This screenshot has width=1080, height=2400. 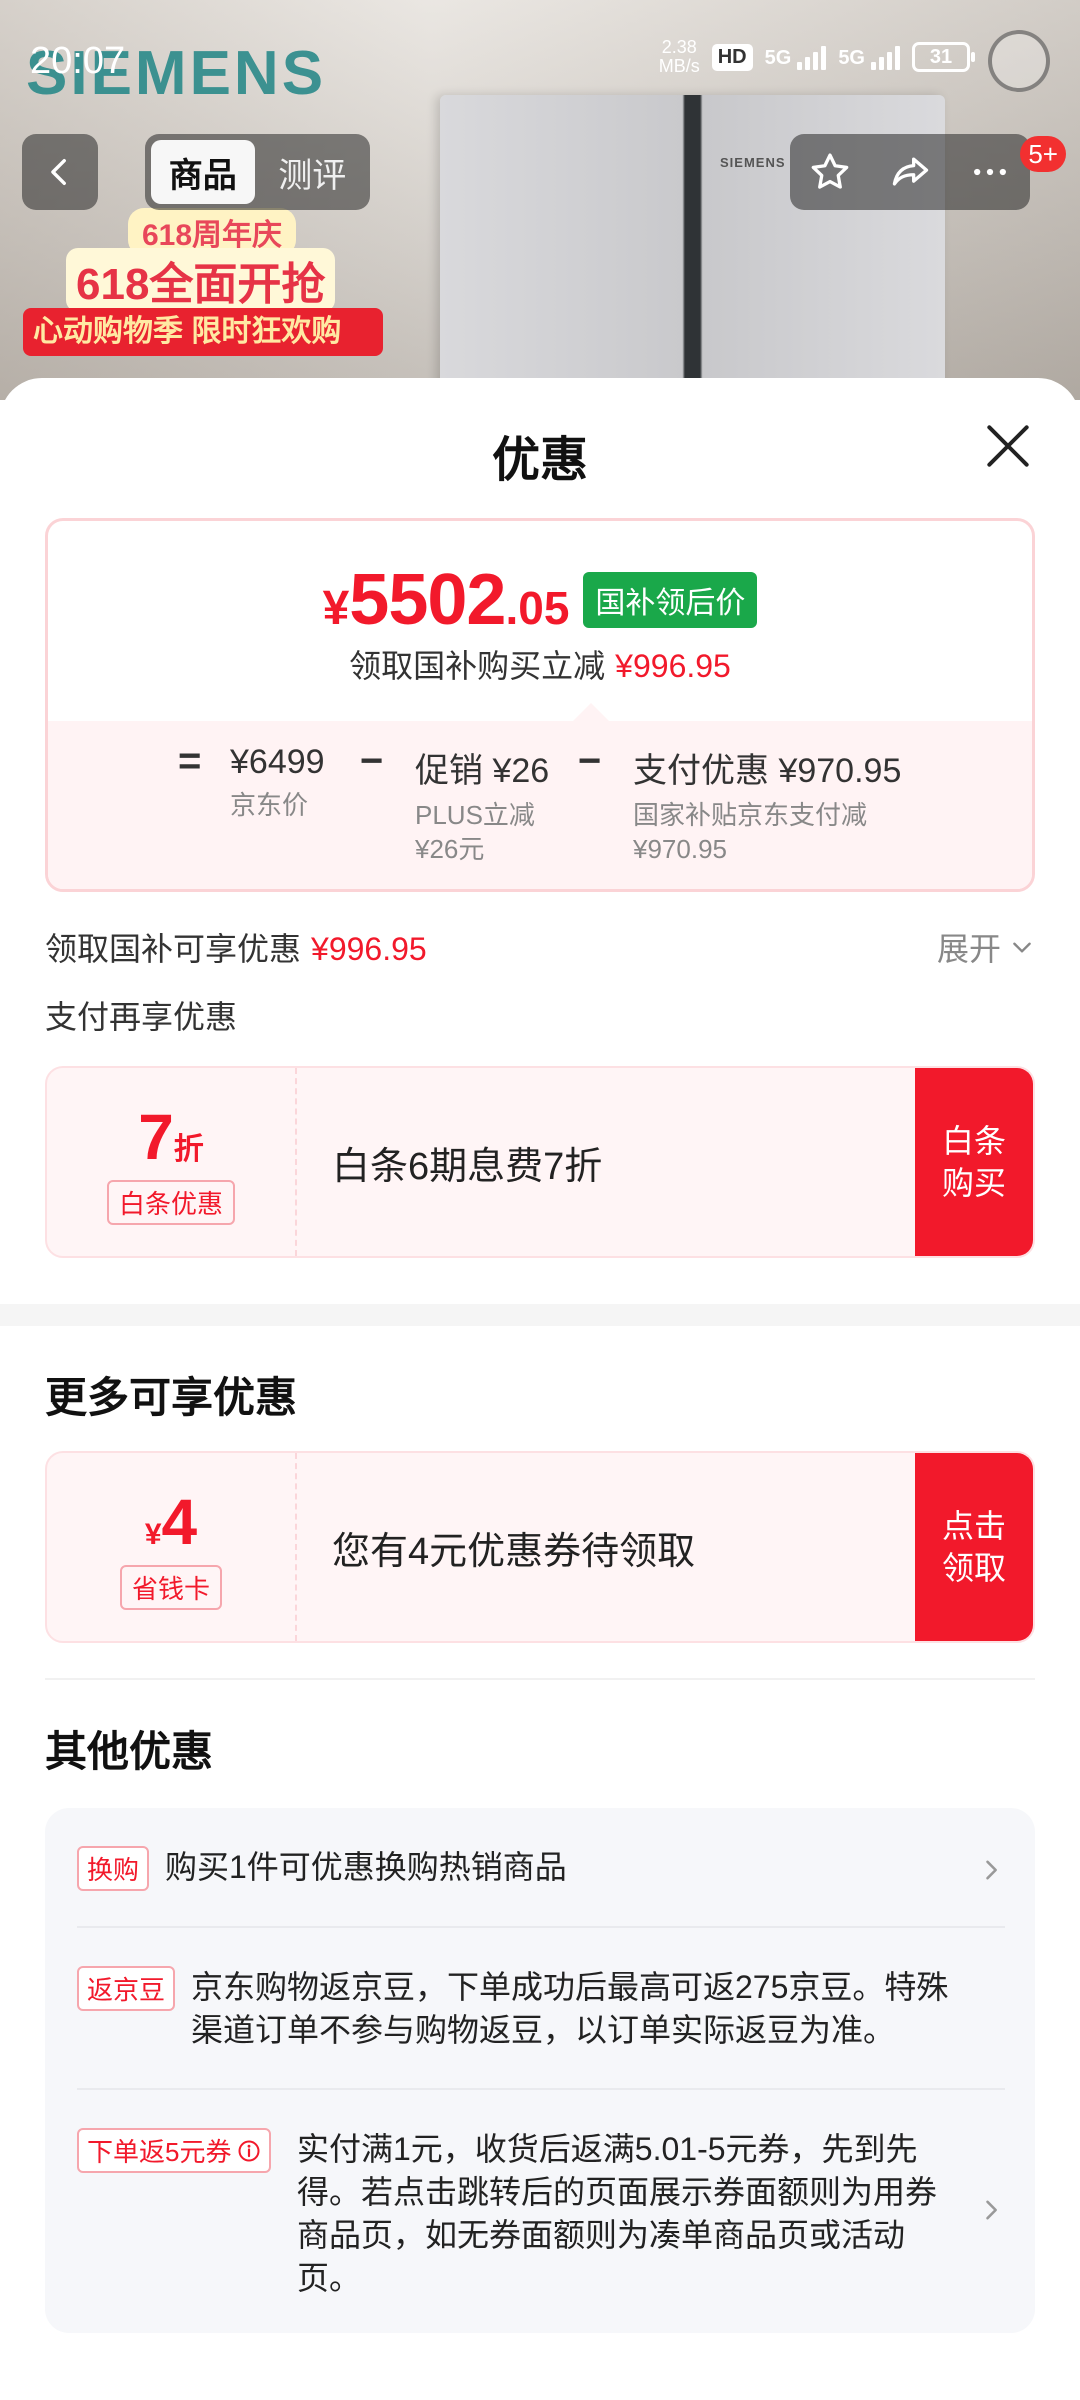 I want to click on coupon-currency: ¥, so click(x=153, y=1534).